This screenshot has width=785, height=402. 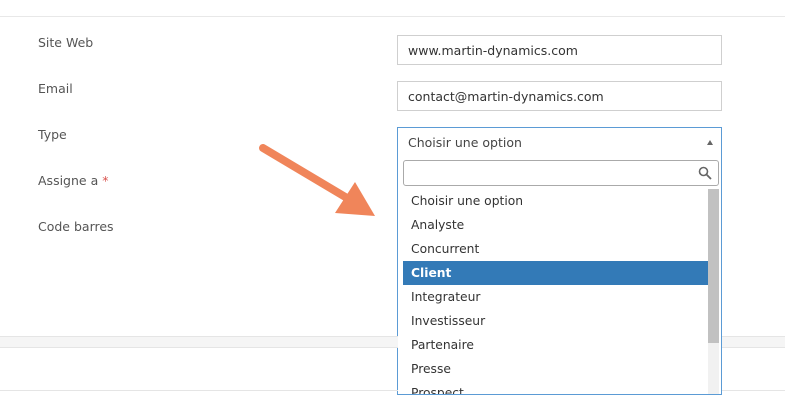 I want to click on annotation-arrow-icon, so click(x=317, y=180).